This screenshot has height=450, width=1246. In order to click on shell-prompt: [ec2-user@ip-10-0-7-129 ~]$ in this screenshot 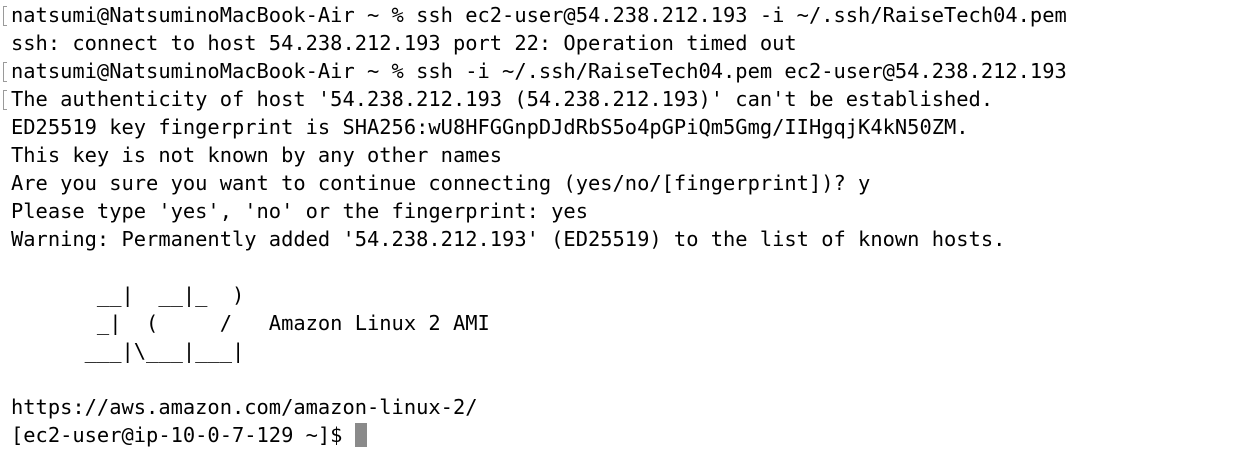, I will do `click(183, 435)`.